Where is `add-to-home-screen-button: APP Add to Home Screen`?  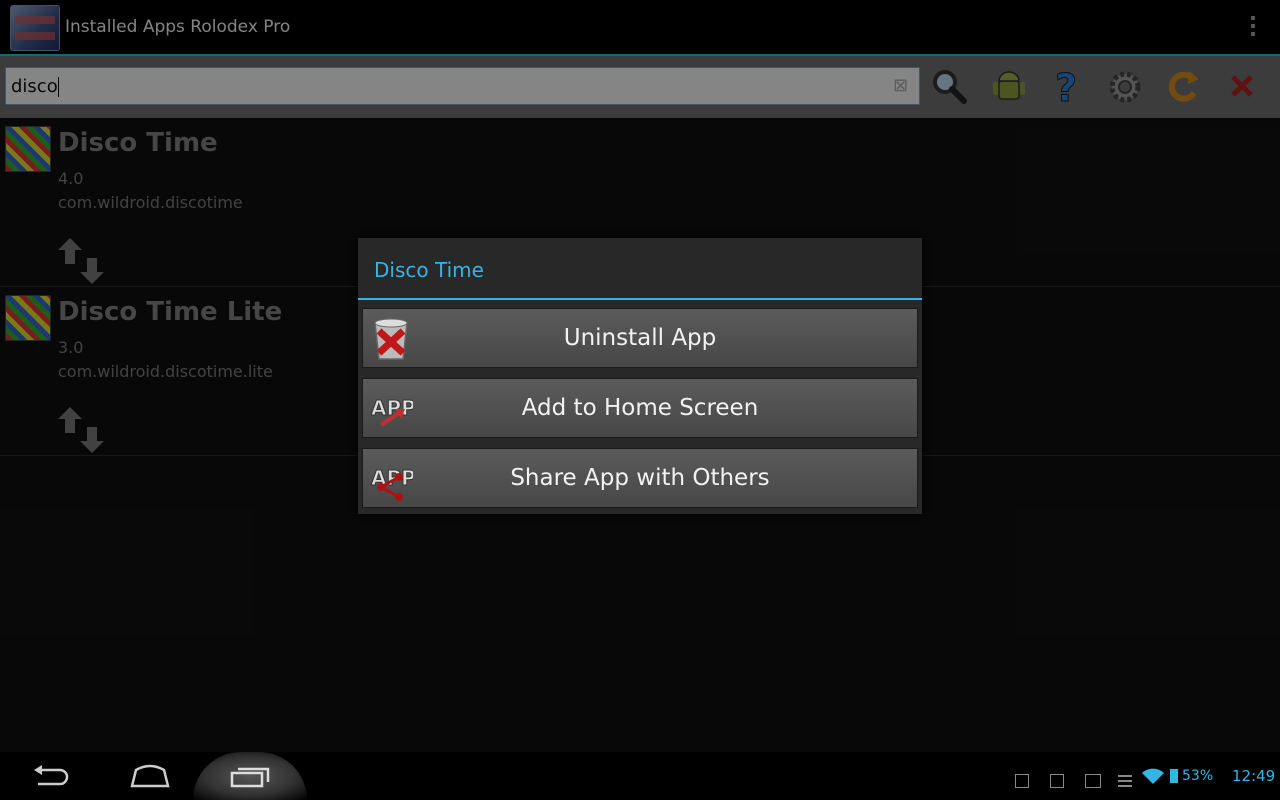
add-to-home-screen-button: APP Add to Home Screen is located at coordinates (640, 408).